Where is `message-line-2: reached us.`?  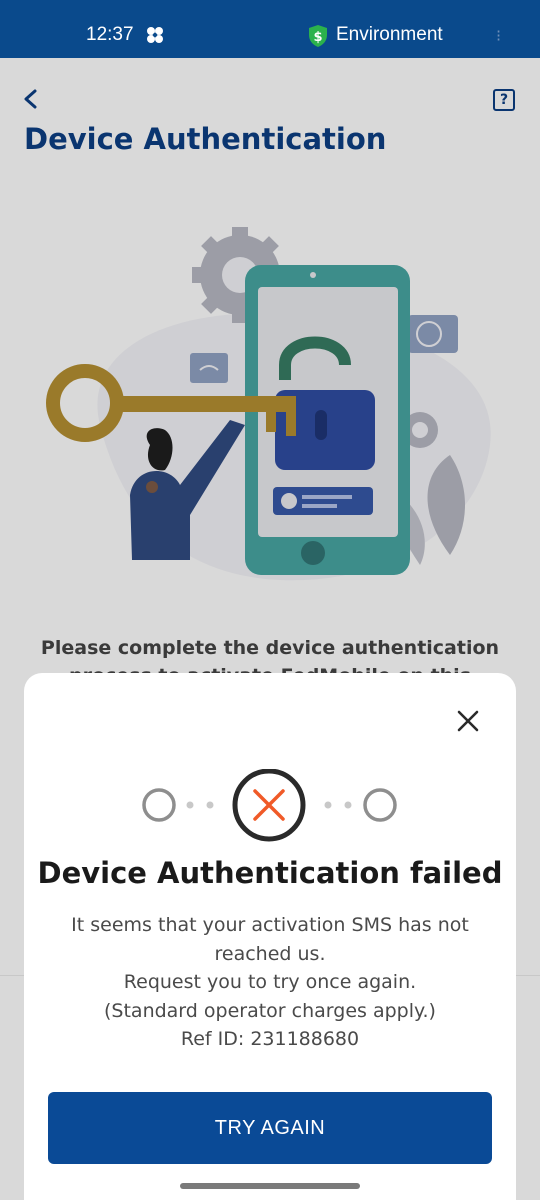
message-line-2: reached us. is located at coordinates (270, 953).